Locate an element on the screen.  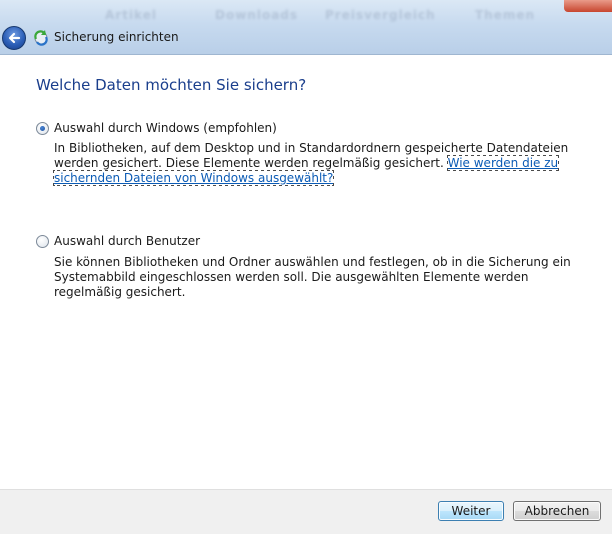
option-label: Auswahl durch Windows (empfohlen) is located at coordinates (165, 128).